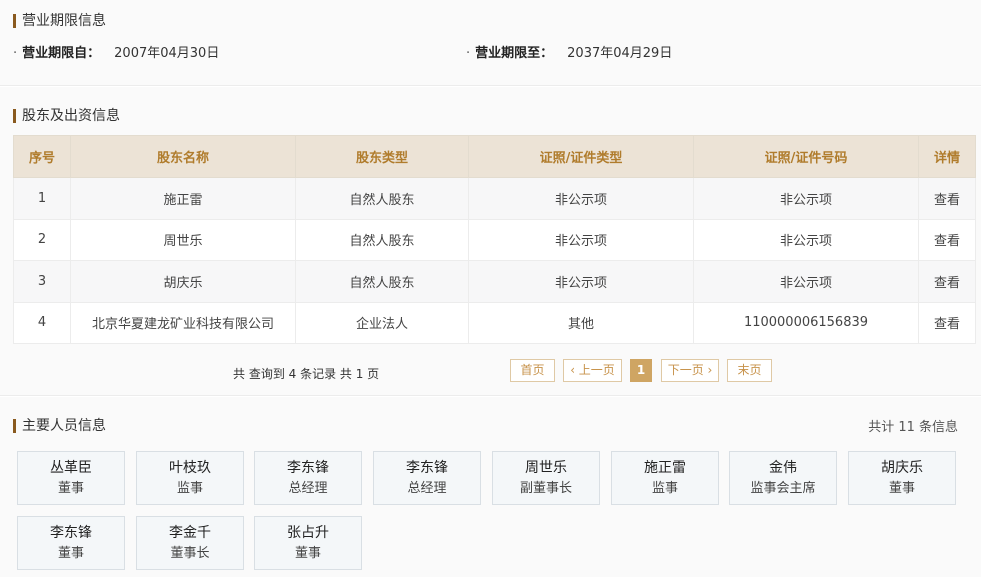 The width and height of the screenshot is (981, 577). I want to click on personnel-title: 主要人员信息, so click(59, 426).